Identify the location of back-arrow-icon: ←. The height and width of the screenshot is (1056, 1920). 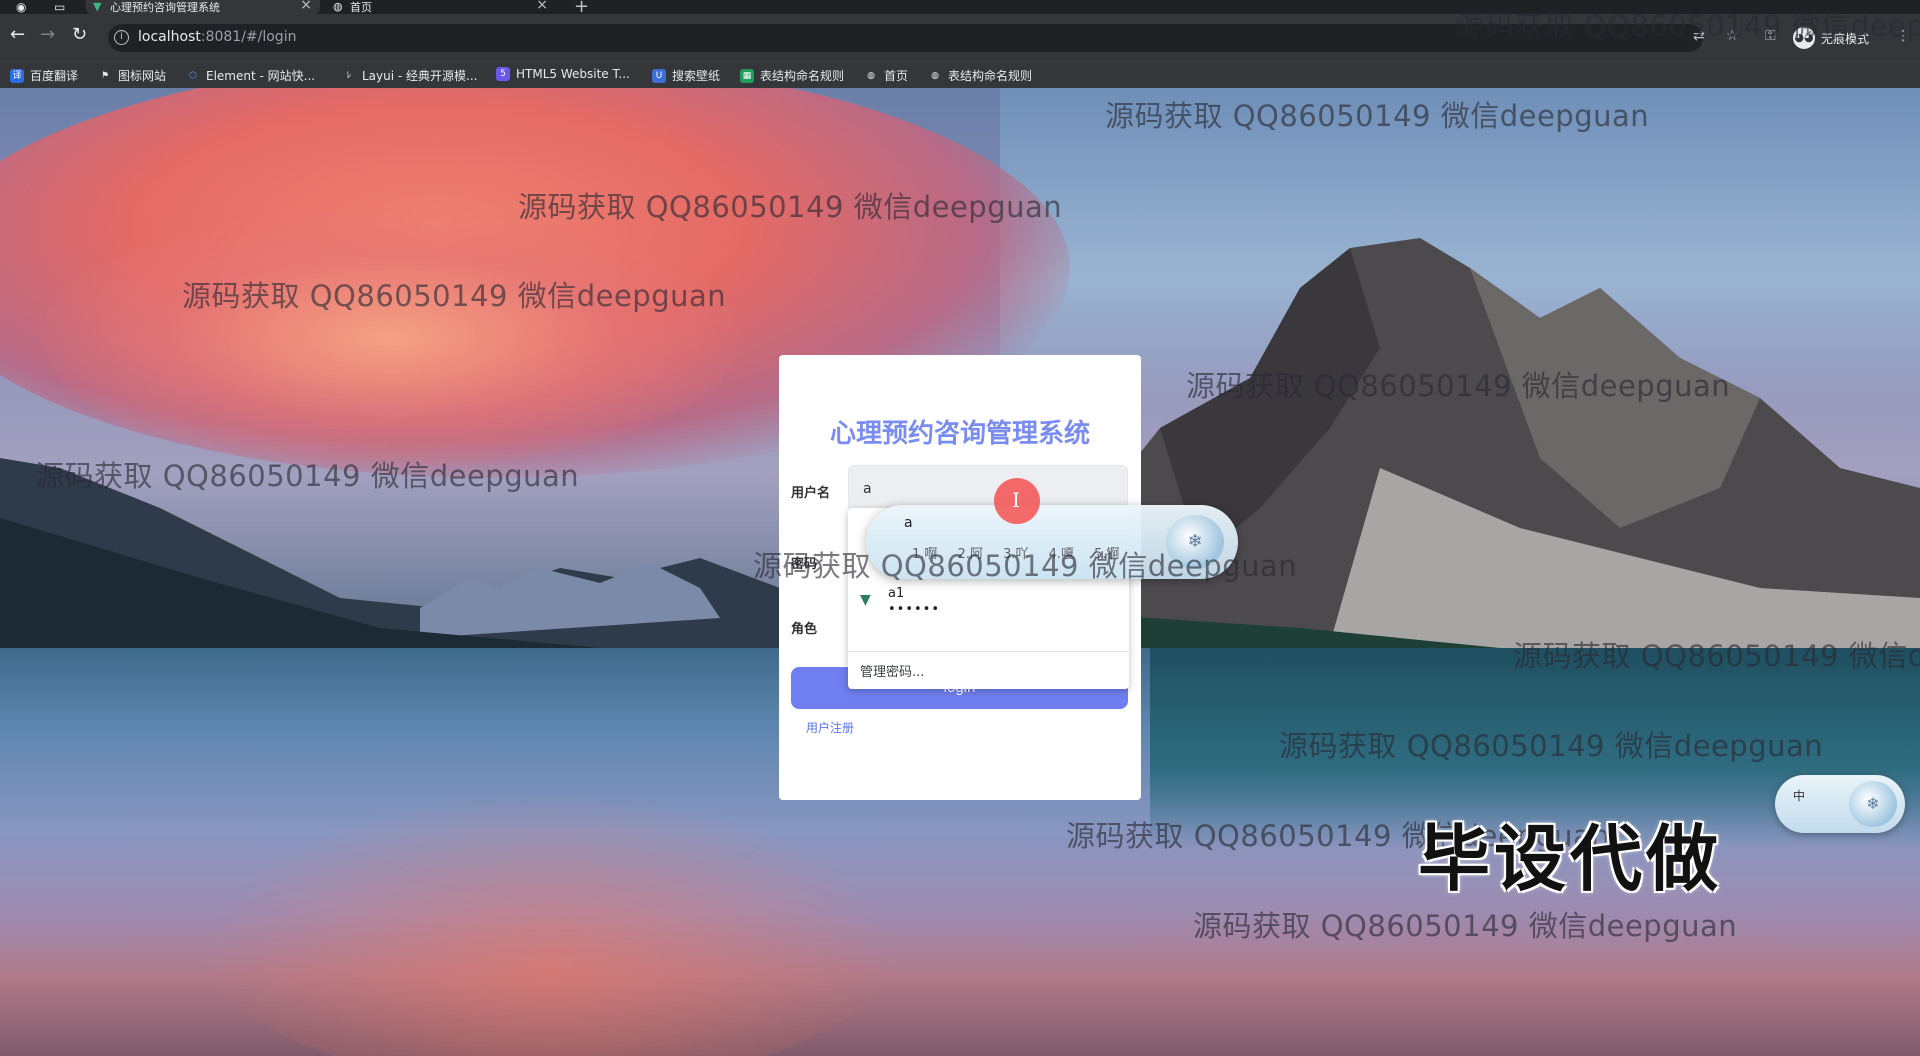
(17, 35).